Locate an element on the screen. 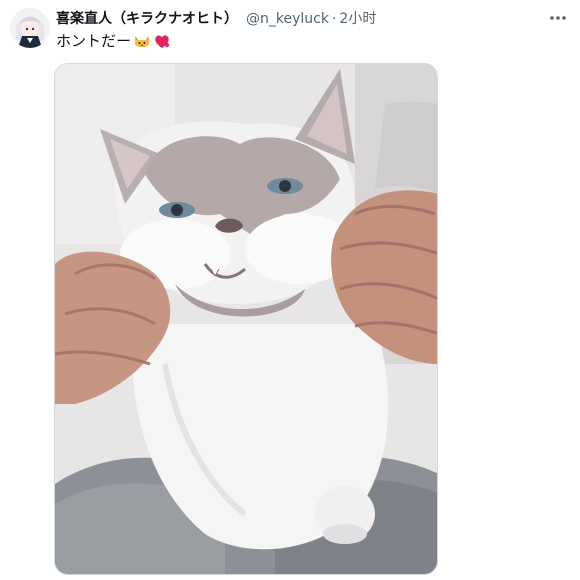 This screenshot has width=580, height=580. cat-face-emoji is located at coordinates (142, 41).